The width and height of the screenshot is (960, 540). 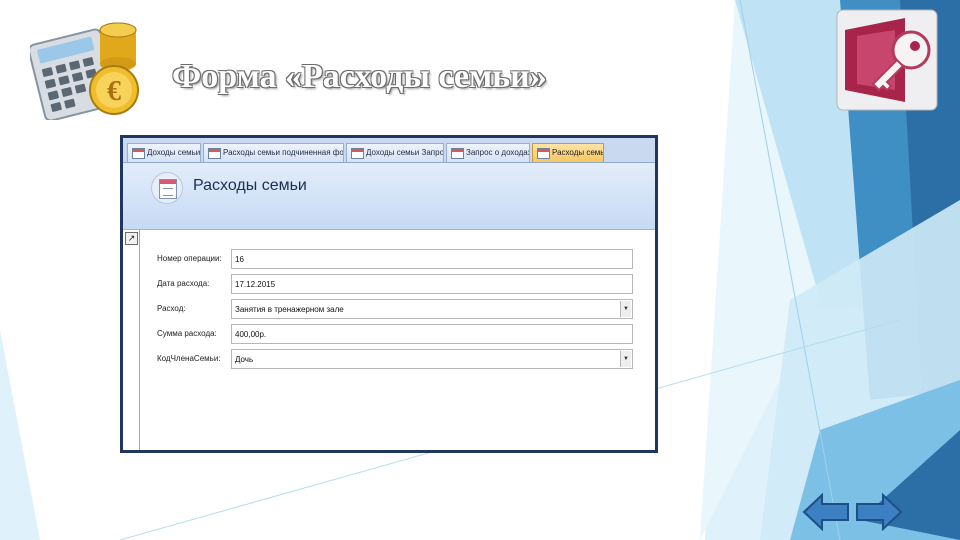 I want to click on expense-amount-input: 400,00р., so click(x=432, y=334).